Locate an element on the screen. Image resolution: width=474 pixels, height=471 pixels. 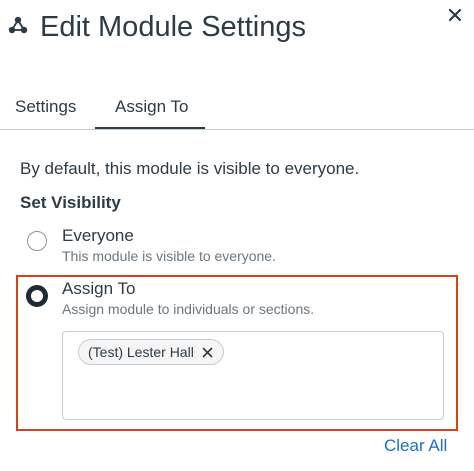
set-visibility-heading: Set Visibility is located at coordinates (70, 202).